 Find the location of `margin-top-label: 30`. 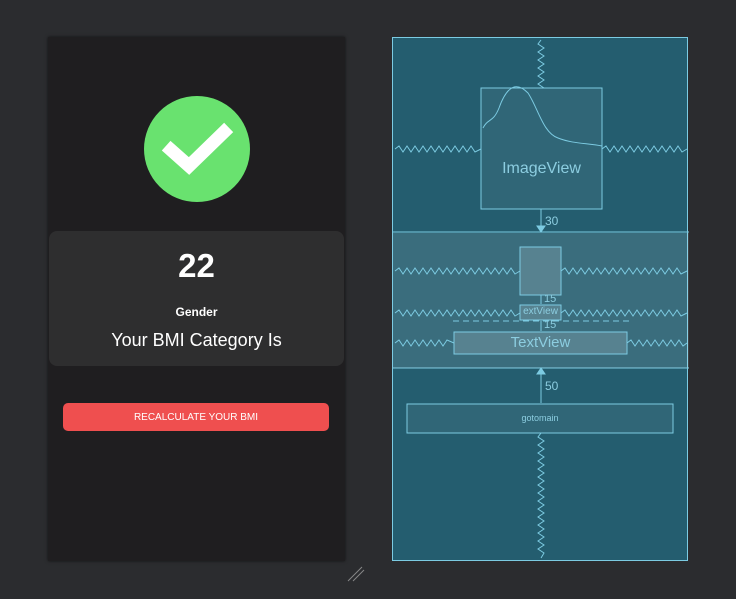

margin-top-label: 30 is located at coordinates (552, 221).